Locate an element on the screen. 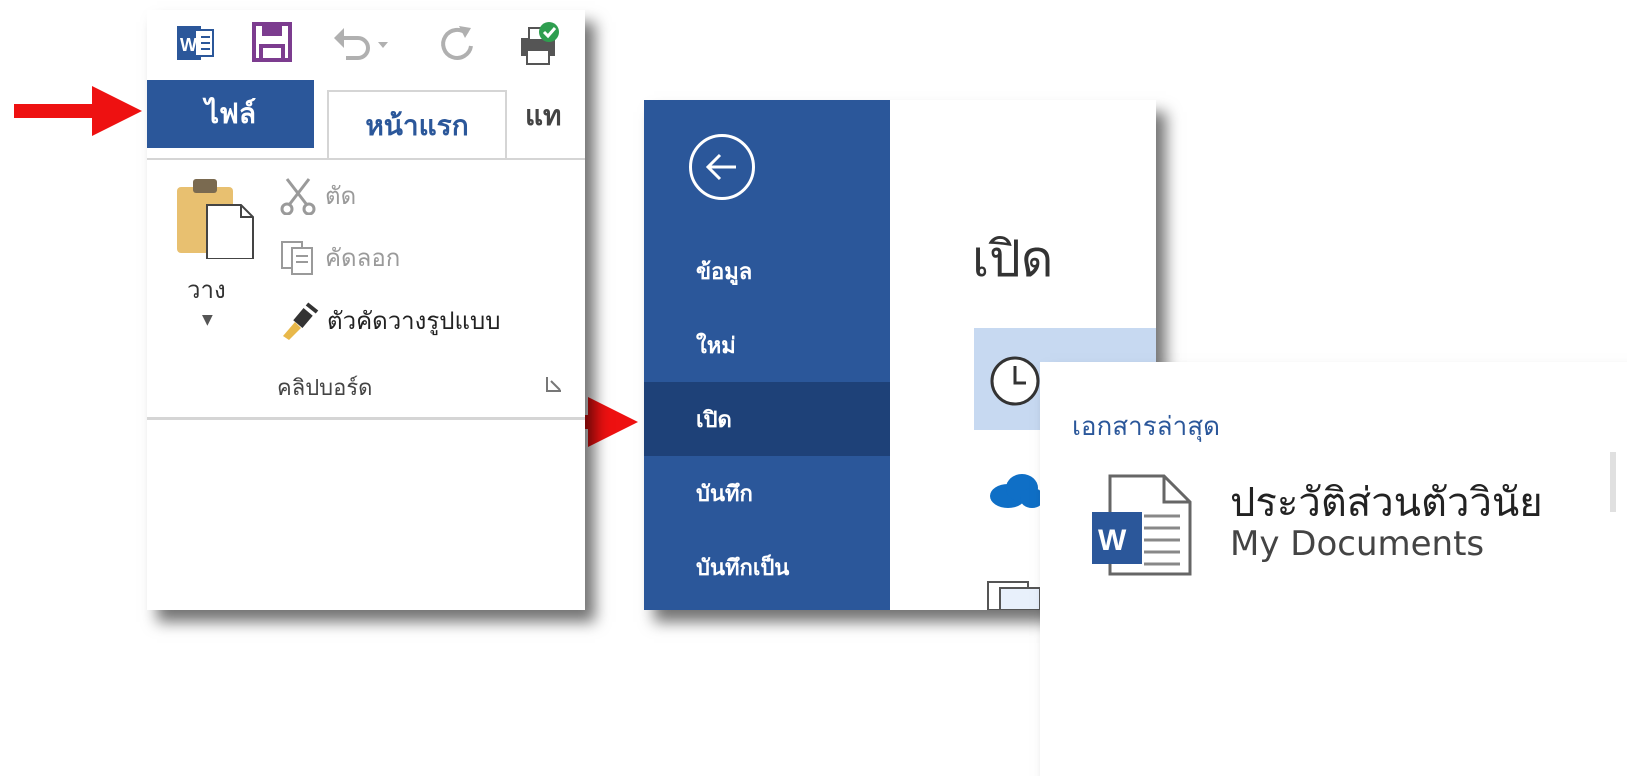  back-arrow-icon is located at coordinates (720, 167).